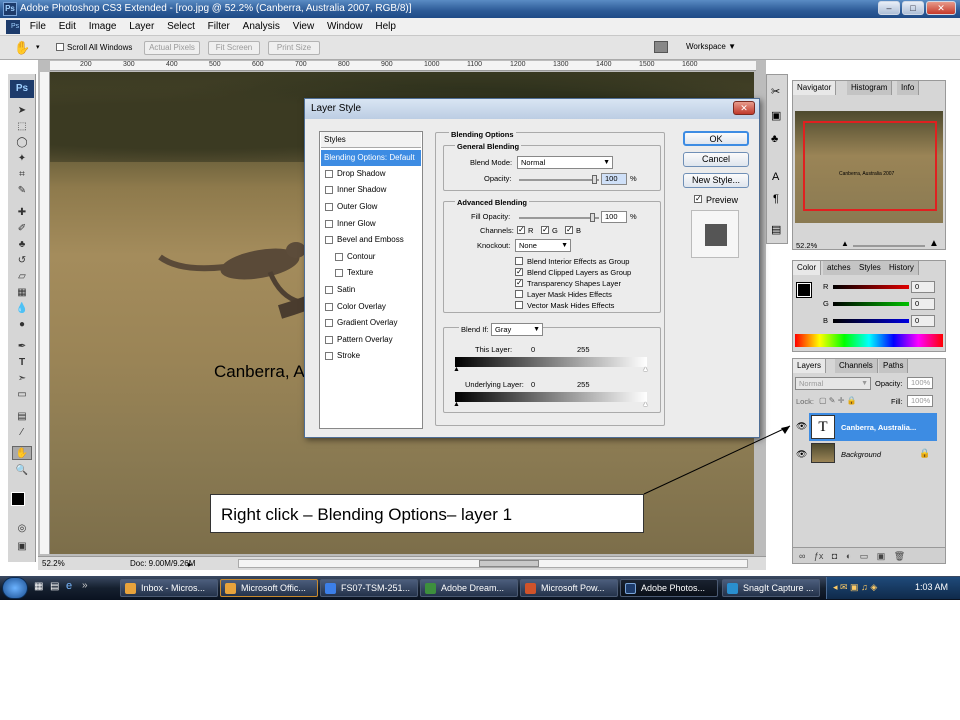  I want to click on navigator-thumbnail: Canberra, Australia 2007, so click(869, 167).